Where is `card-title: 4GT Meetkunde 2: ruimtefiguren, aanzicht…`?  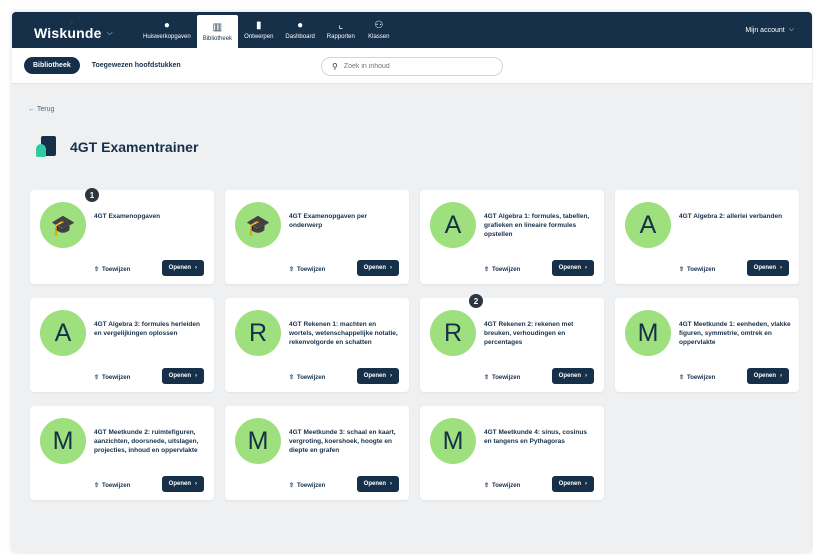
card-title: 4GT Meetkunde 2: ruimtefiguren, aanzicht… is located at coordinates (146, 441).